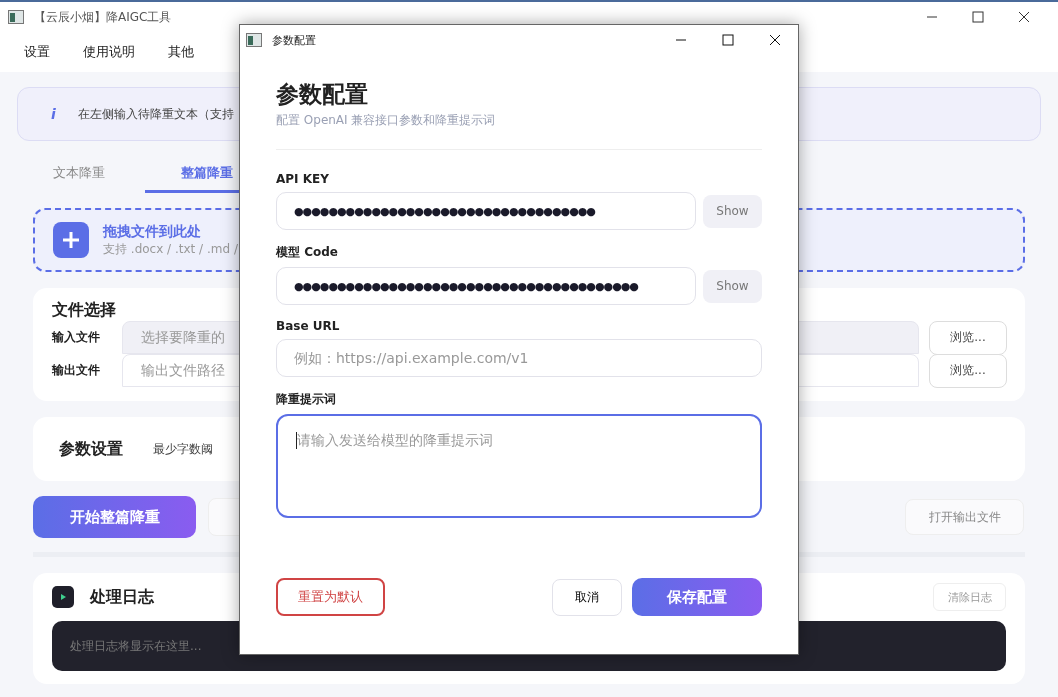 The image size is (1058, 697). I want to click on field-label: 输入文件, so click(76, 337).